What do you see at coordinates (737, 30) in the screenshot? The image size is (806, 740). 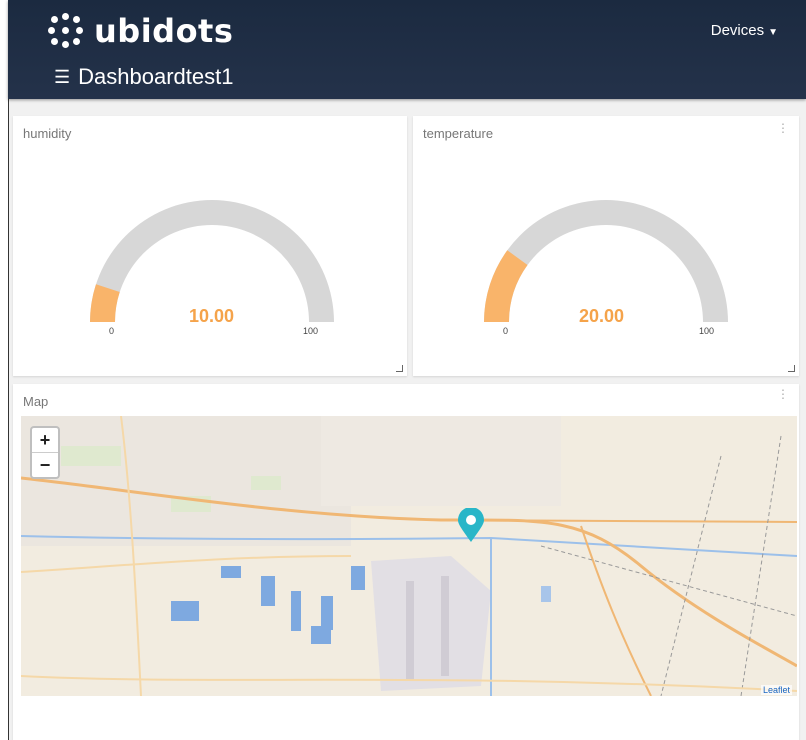 I see `devices-label: Devices` at bounding box center [737, 30].